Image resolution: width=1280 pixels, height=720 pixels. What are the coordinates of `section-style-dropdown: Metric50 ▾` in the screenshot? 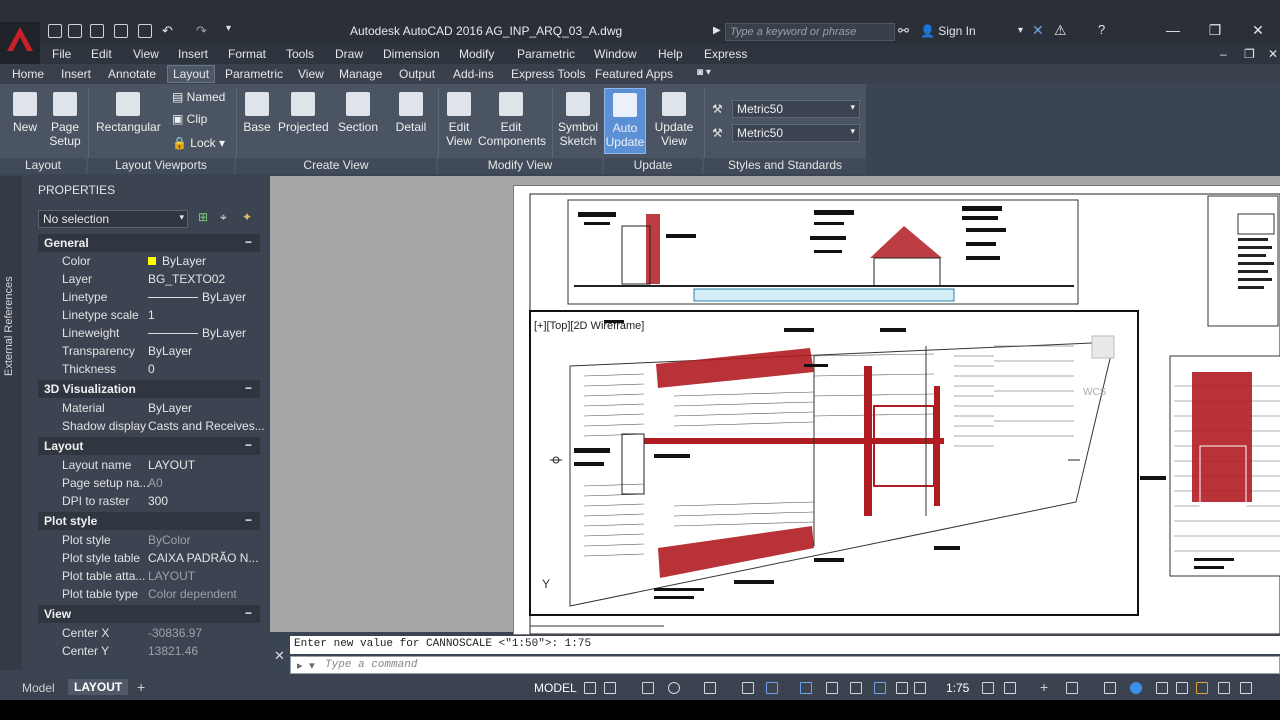 It's located at (796, 109).